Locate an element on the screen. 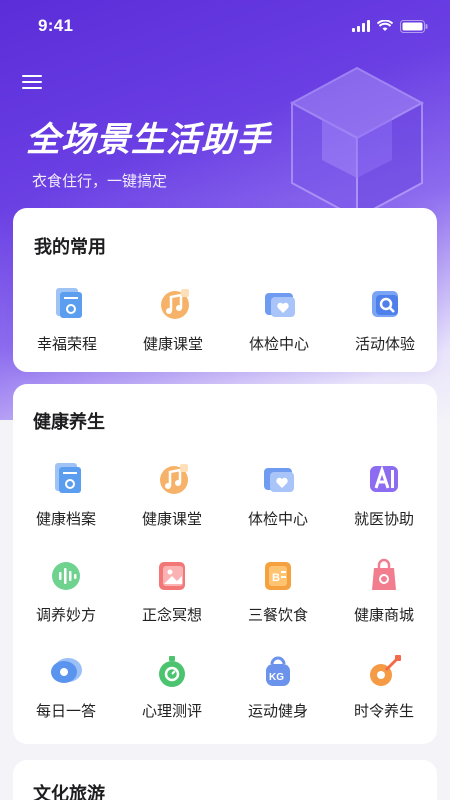 The height and width of the screenshot is (800, 450). section-title: 健康养生 is located at coordinates (69, 422).